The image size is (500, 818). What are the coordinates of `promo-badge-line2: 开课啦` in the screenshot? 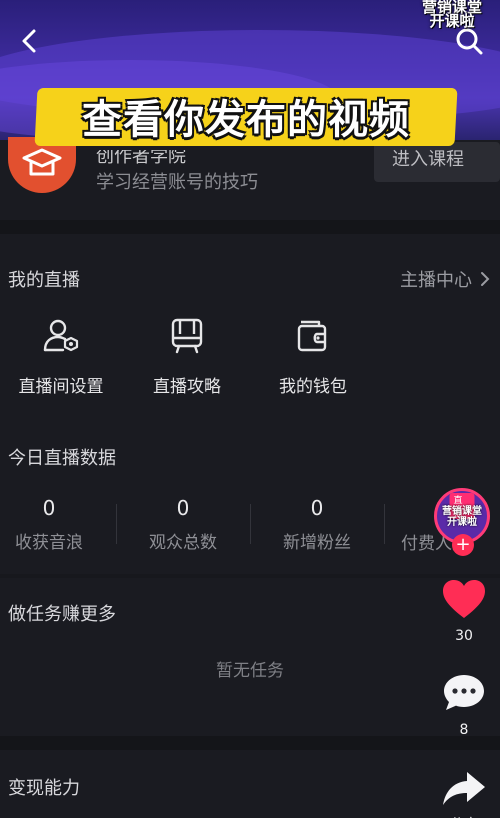 It's located at (452, 21).